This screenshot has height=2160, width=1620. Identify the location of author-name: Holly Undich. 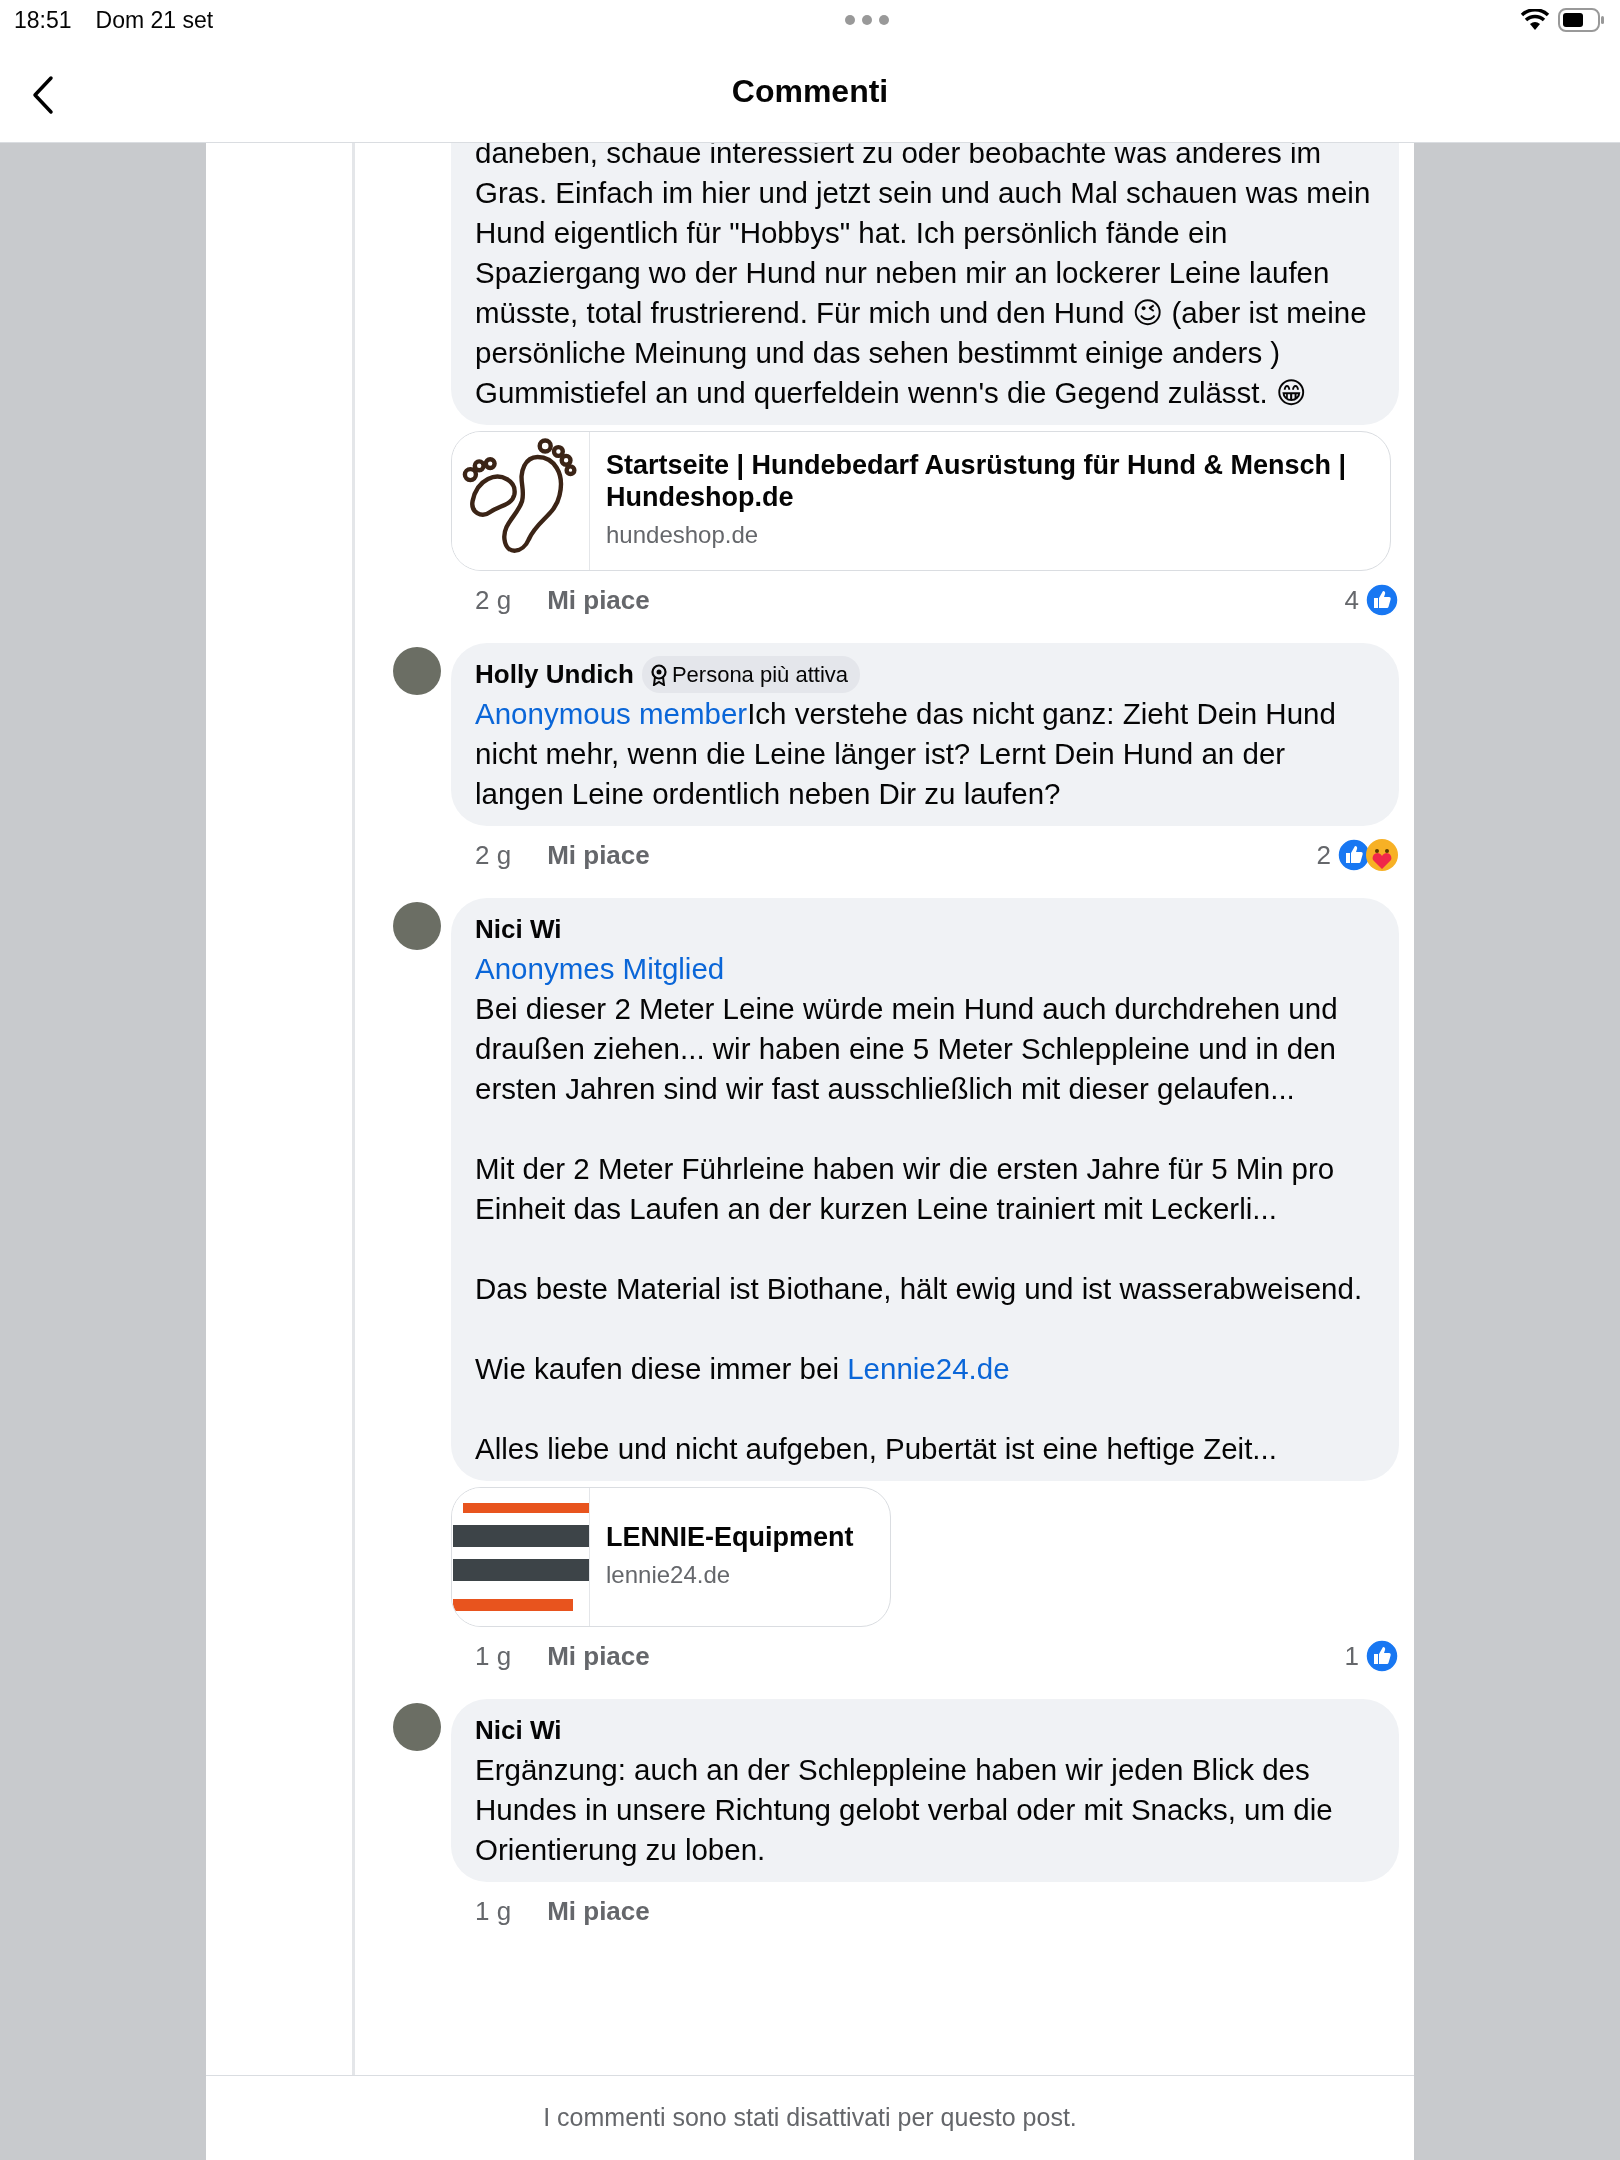
(554, 674).